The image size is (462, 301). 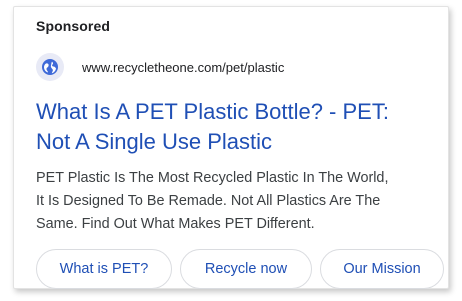 What do you see at coordinates (104, 269) in the screenshot?
I see `sitelink-what-is-pet: What is PET?` at bounding box center [104, 269].